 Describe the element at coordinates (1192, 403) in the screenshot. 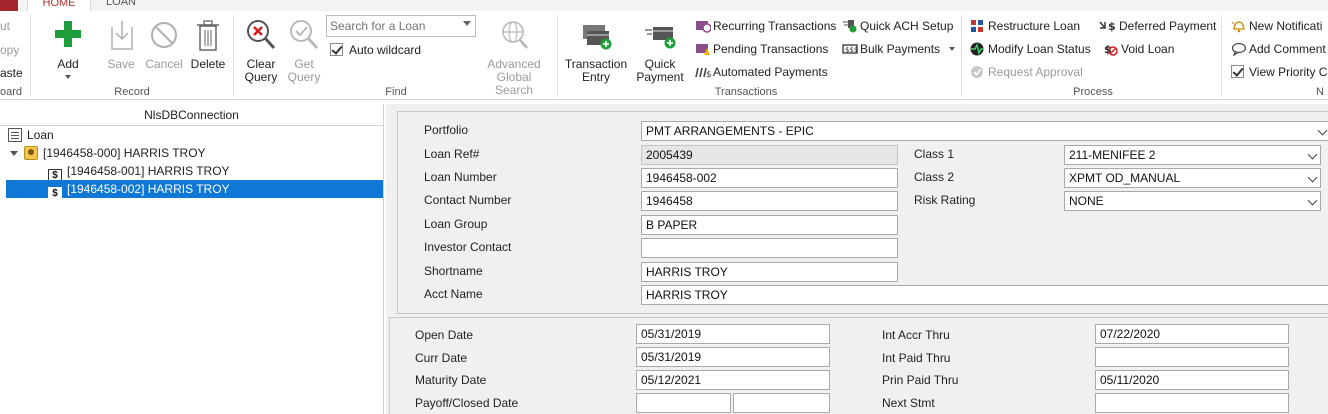

I see `next-stmt-field` at that location.